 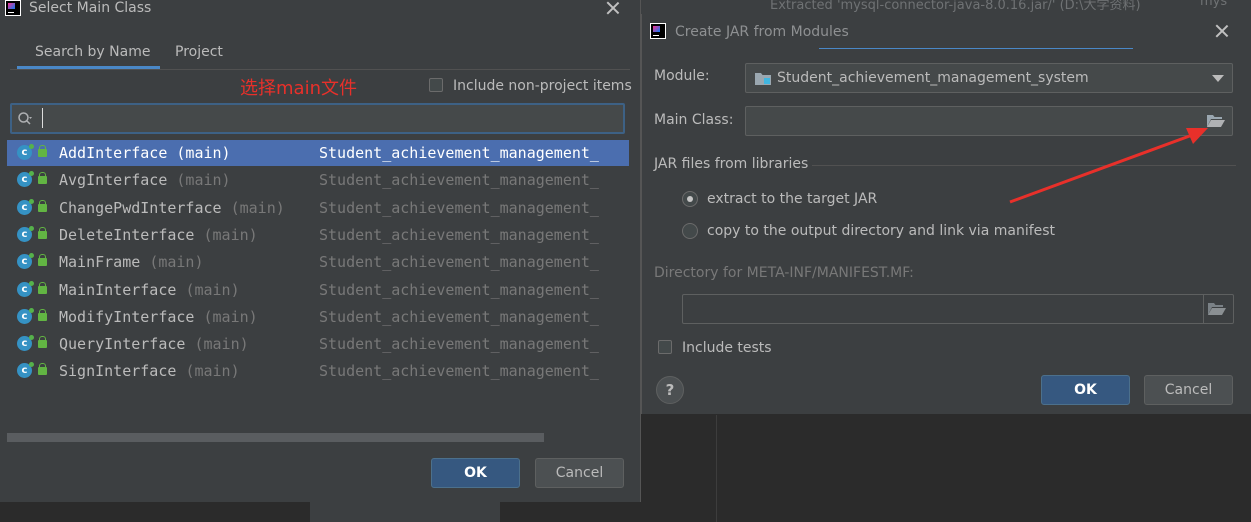 I want to click on chevron-down-icon, so click(x=1218, y=78).